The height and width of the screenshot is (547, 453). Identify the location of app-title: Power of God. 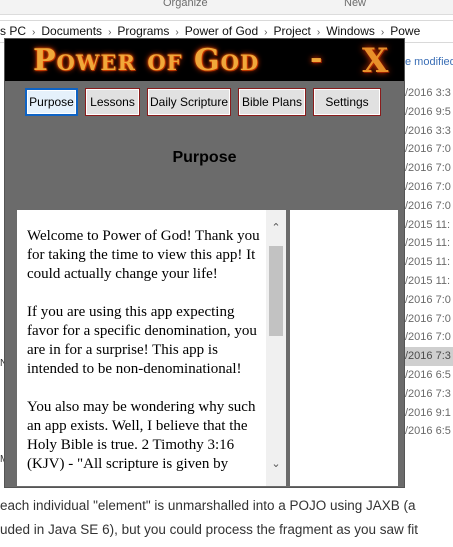
(146, 60).